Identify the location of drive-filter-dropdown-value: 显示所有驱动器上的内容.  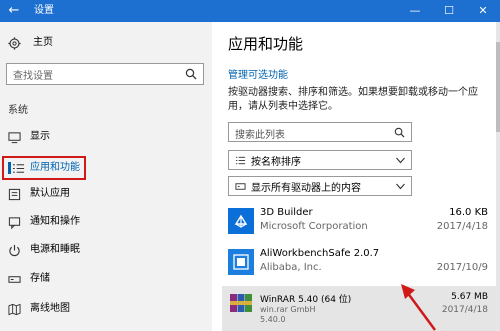
(306, 188).